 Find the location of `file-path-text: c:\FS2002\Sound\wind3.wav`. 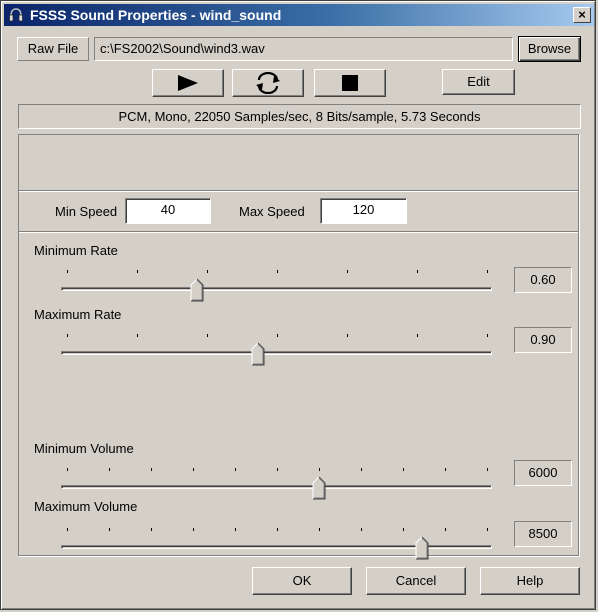

file-path-text: c:\FS2002\Sound\wind3.wav is located at coordinates (182, 48).